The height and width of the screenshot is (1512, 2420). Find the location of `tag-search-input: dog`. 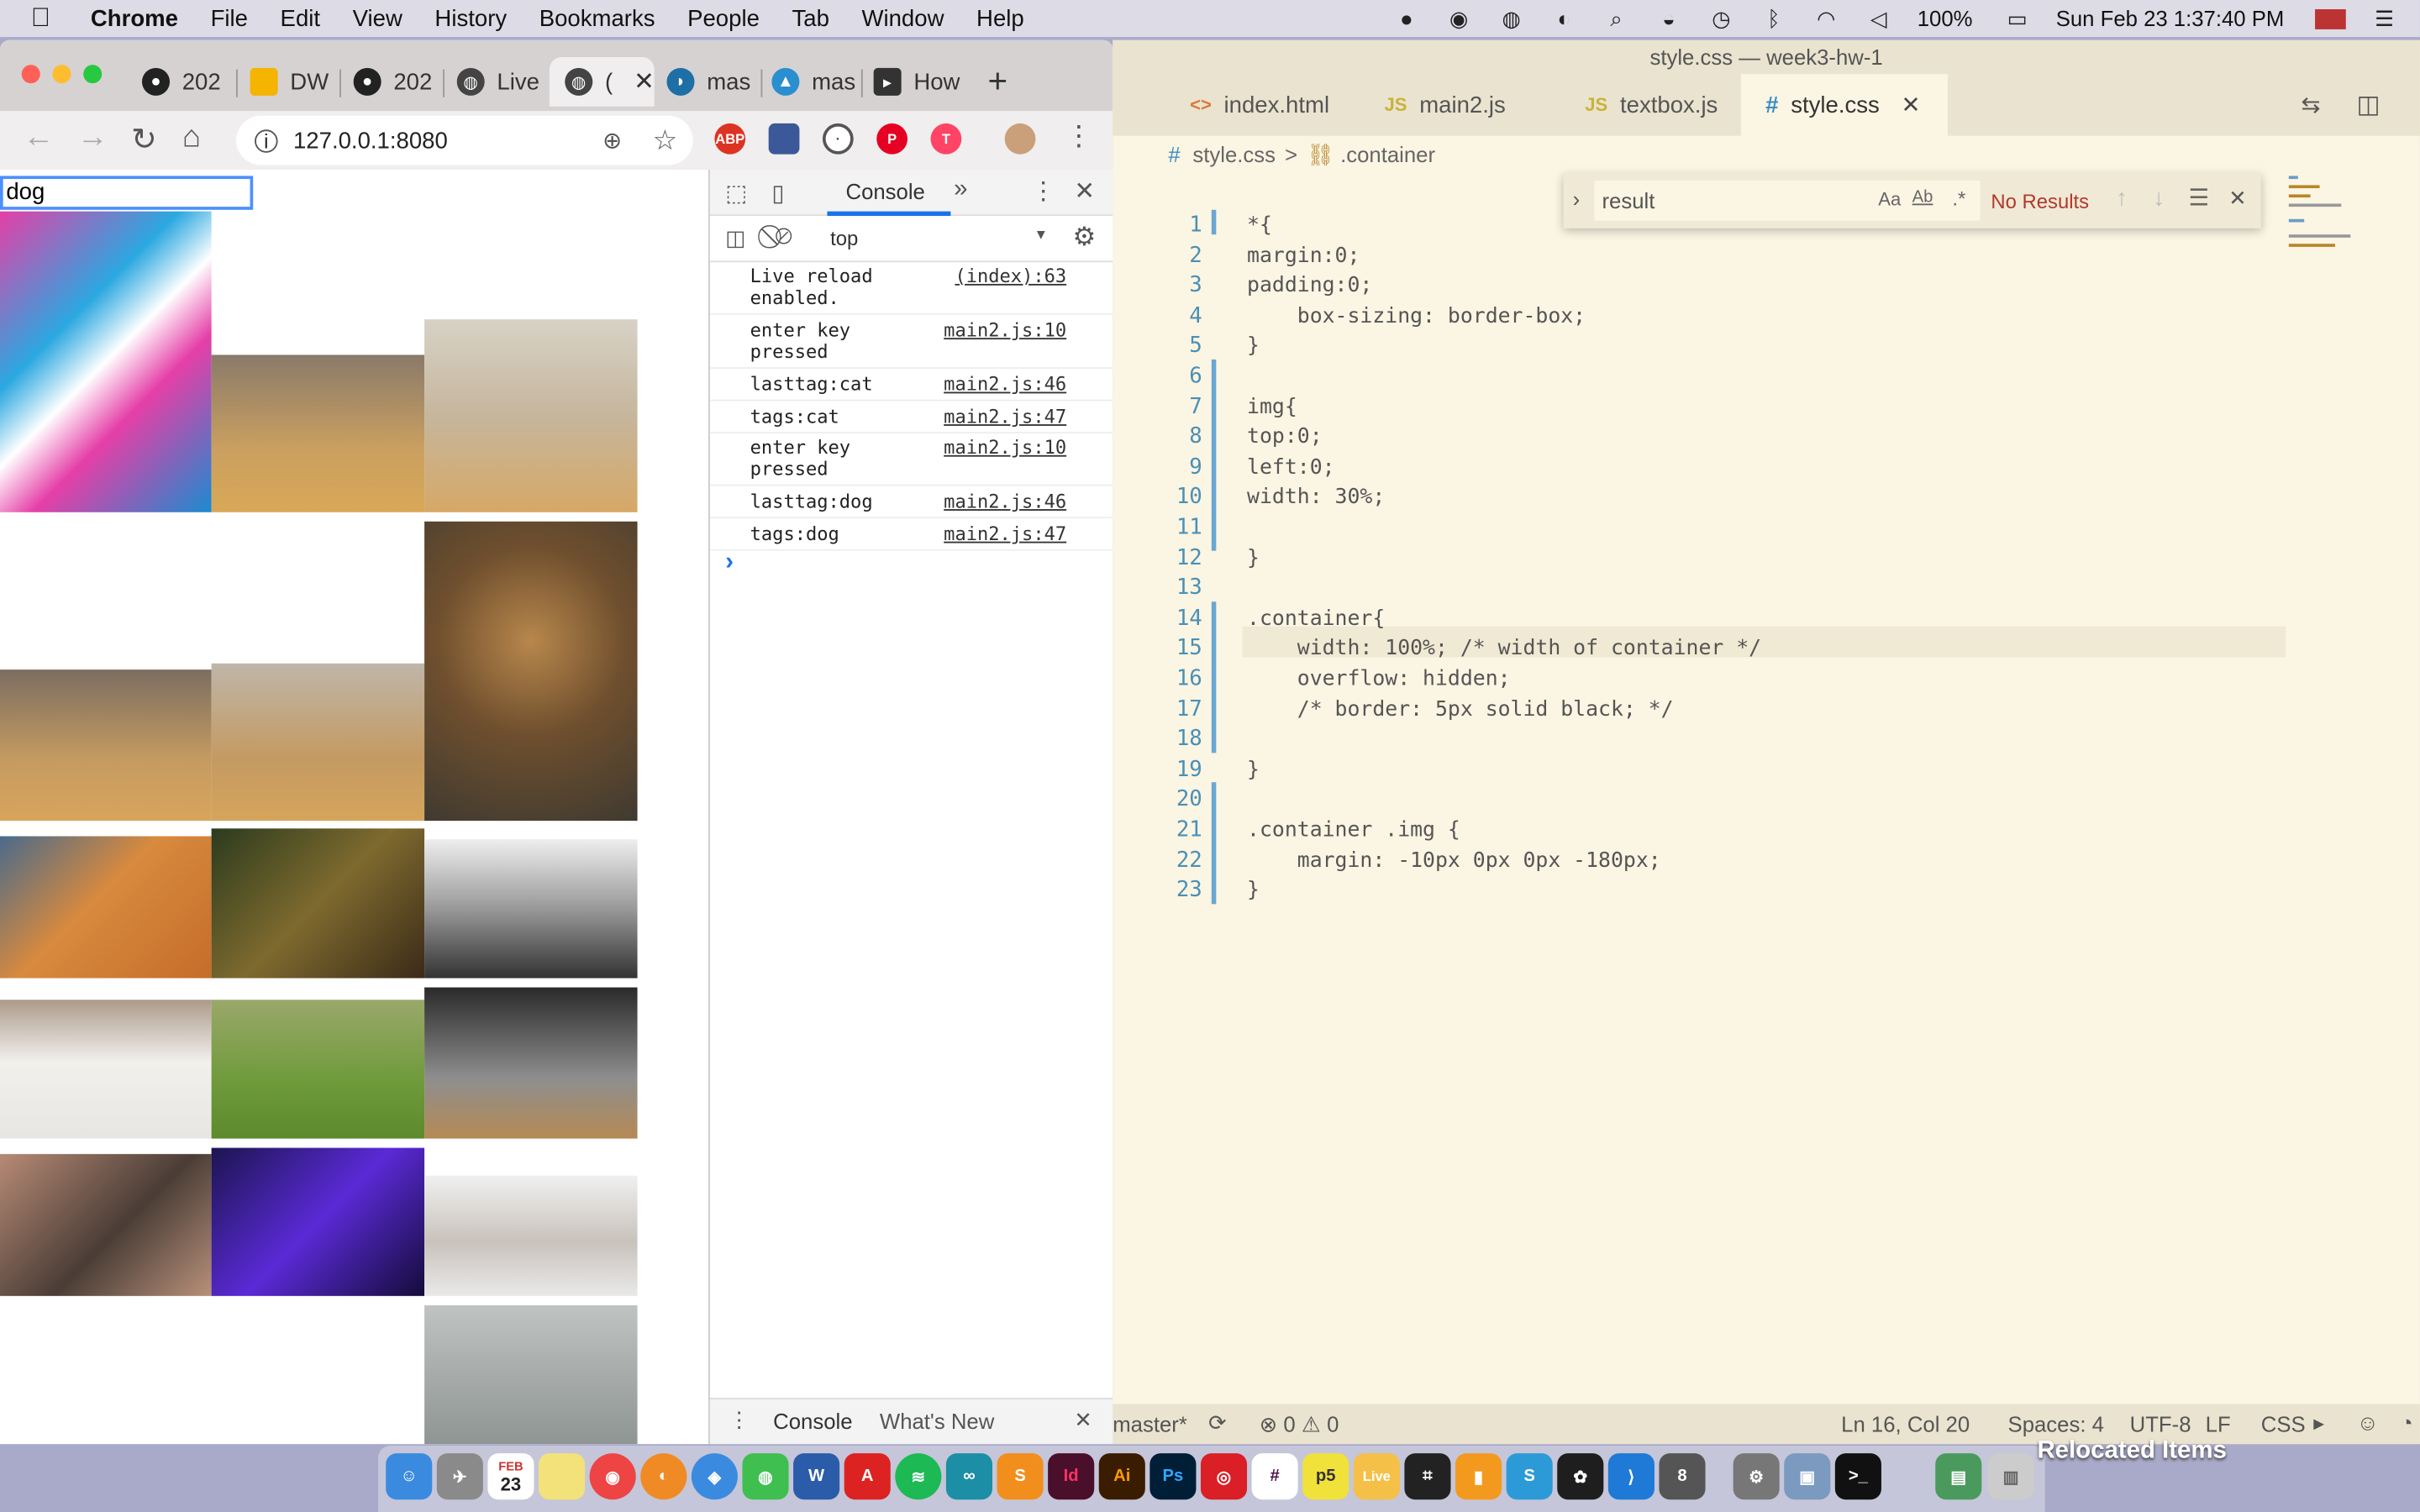

tag-search-input: dog is located at coordinates (127, 193).